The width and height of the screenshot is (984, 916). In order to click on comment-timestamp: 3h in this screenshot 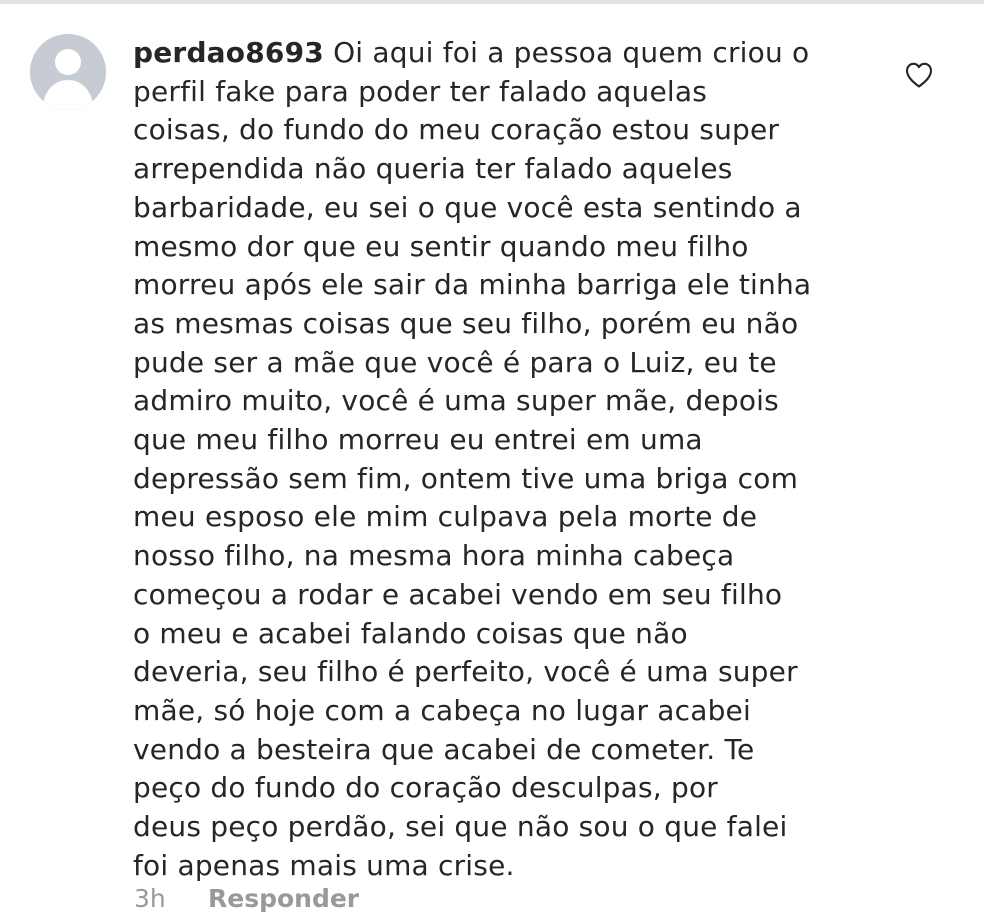, I will do `click(150, 898)`.